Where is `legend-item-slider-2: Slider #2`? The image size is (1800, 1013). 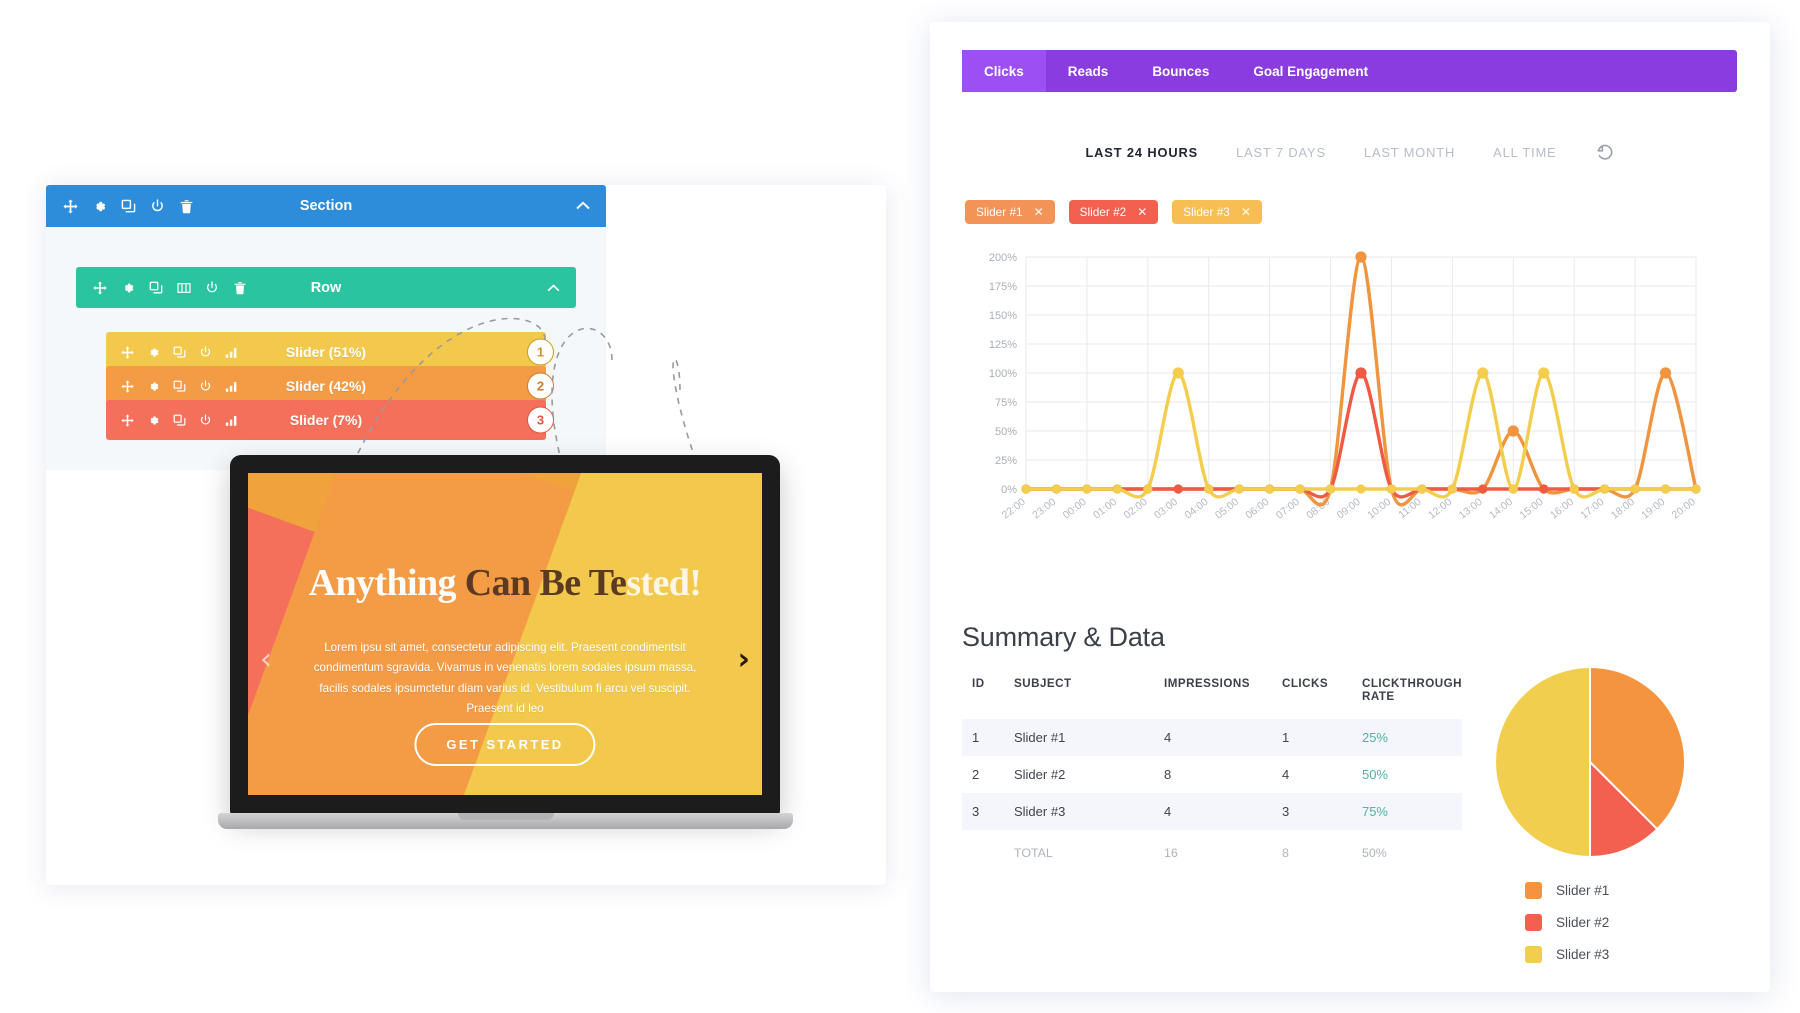 legend-item-slider-2: Slider #2 is located at coordinates (1567, 922).